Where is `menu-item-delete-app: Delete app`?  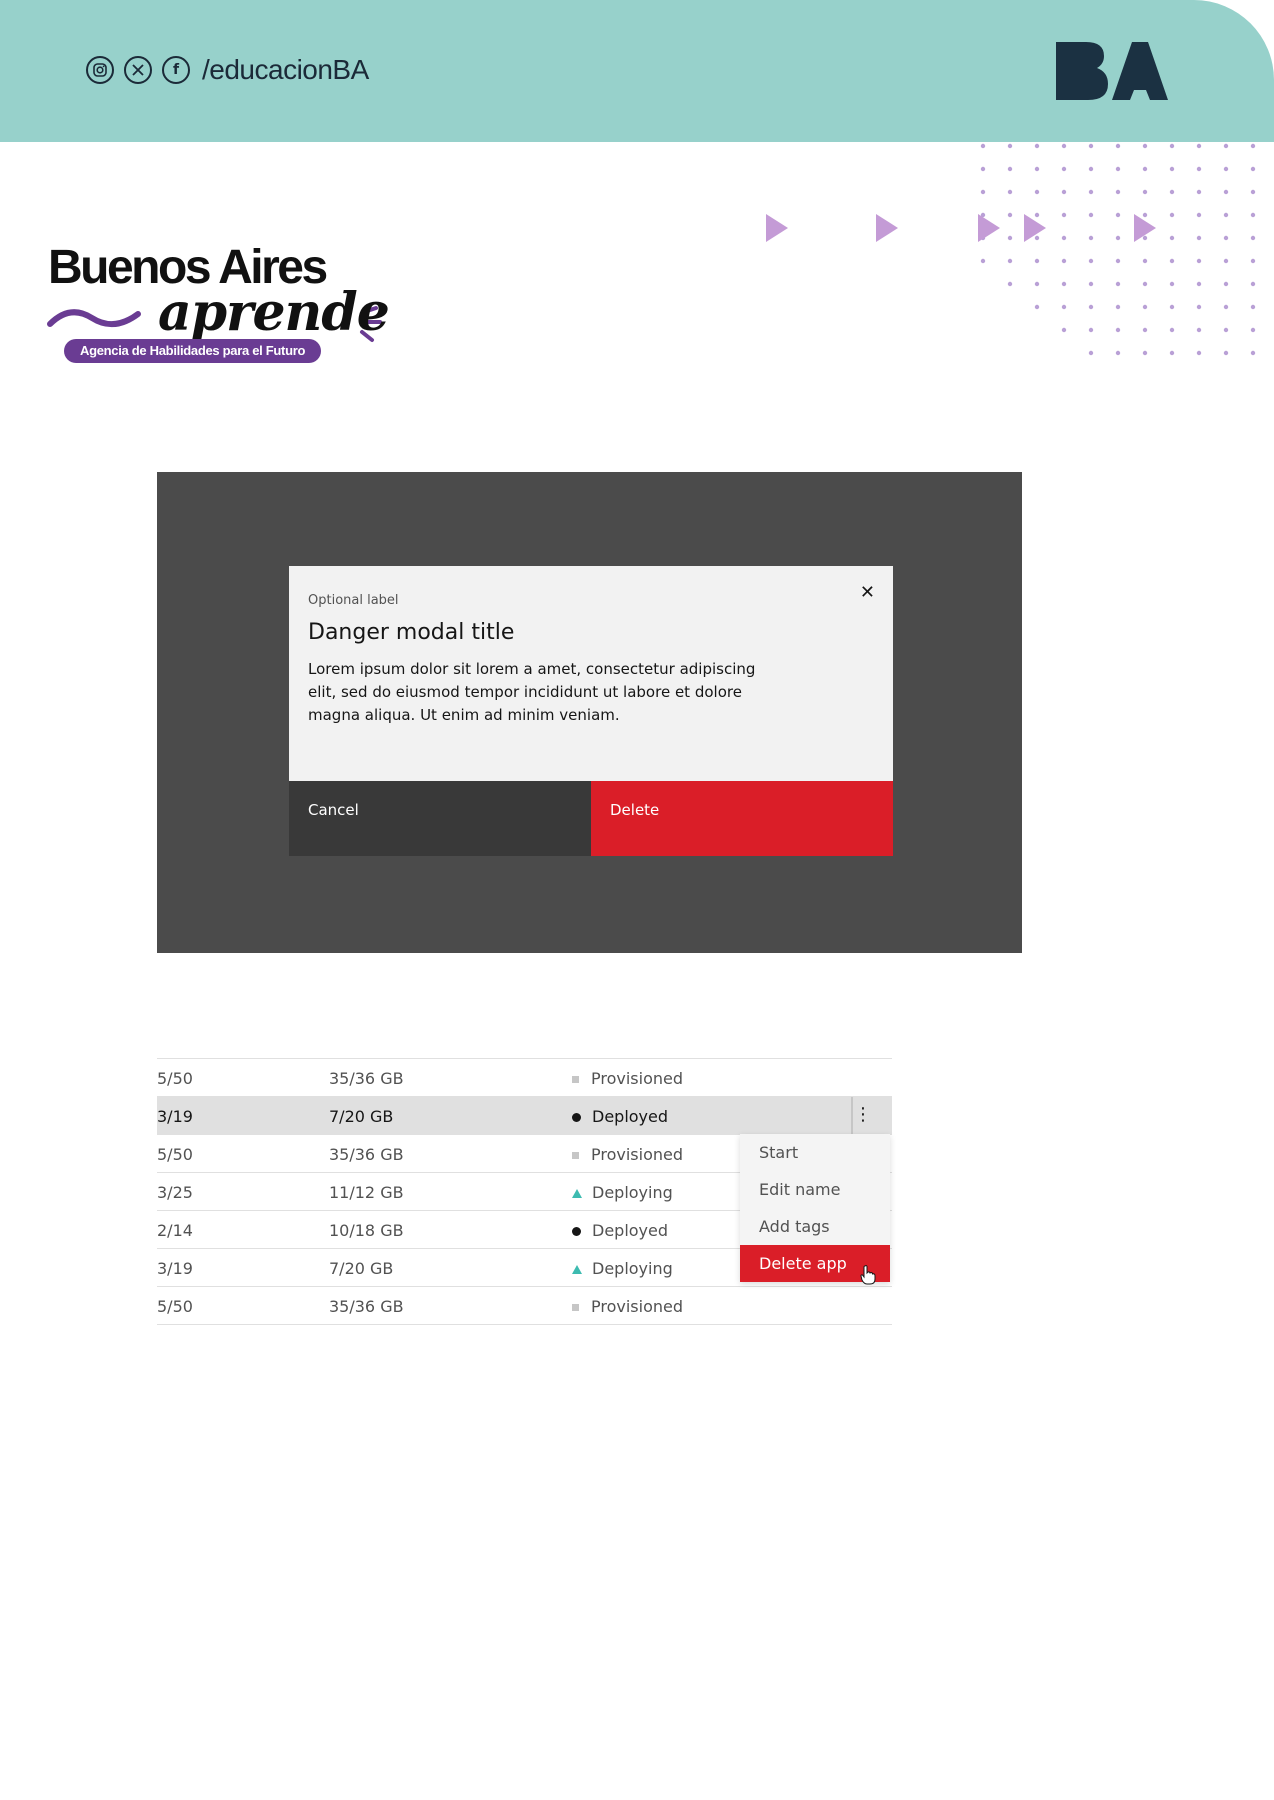 menu-item-delete-app: Delete app is located at coordinates (815, 1265).